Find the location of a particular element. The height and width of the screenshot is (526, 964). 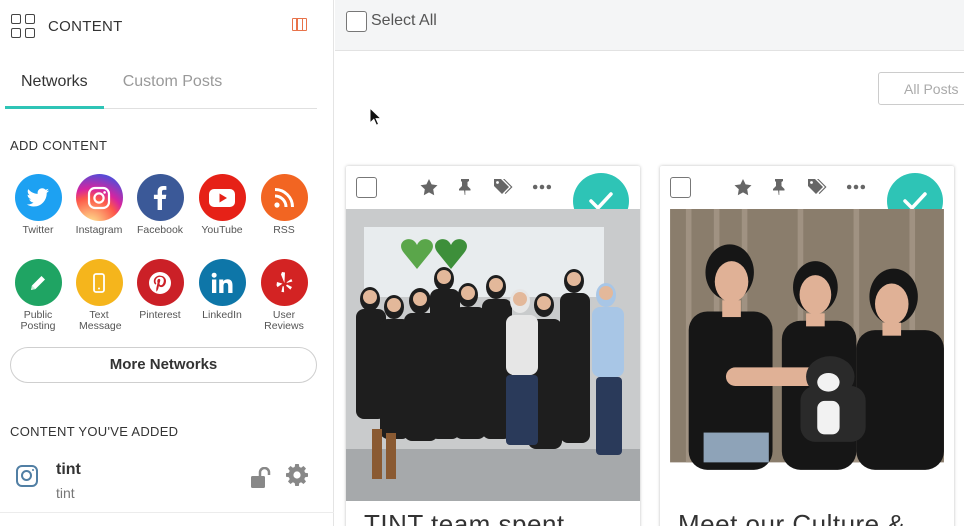

post-photo is located at coordinates (807, 339).